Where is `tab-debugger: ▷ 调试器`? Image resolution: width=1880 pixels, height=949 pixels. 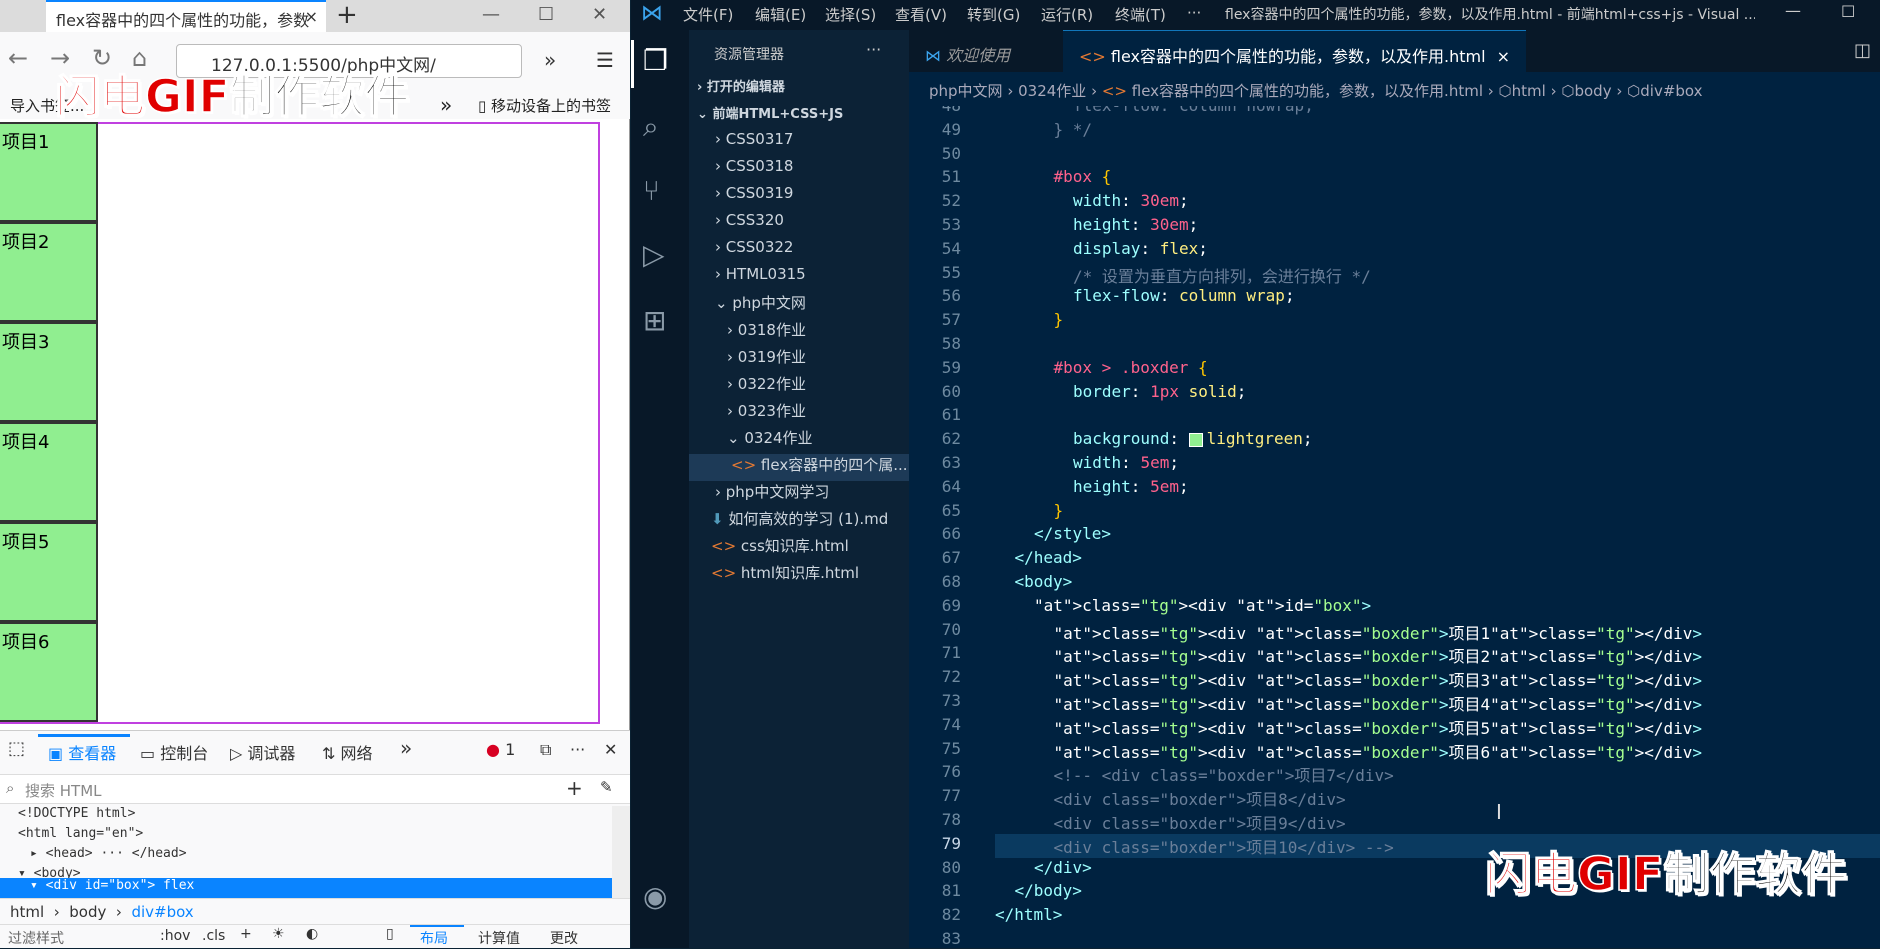
tab-debugger: ▷ 调试器 is located at coordinates (262, 752).